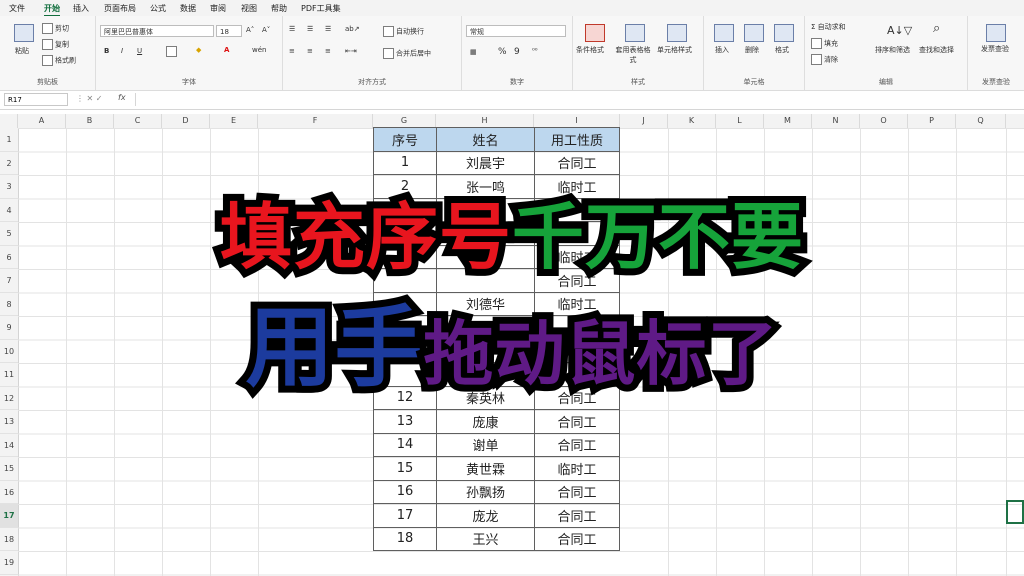 The width and height of the screenshot is (1024, 576). I want to click on fill-button: 填充, so click(824, 43).